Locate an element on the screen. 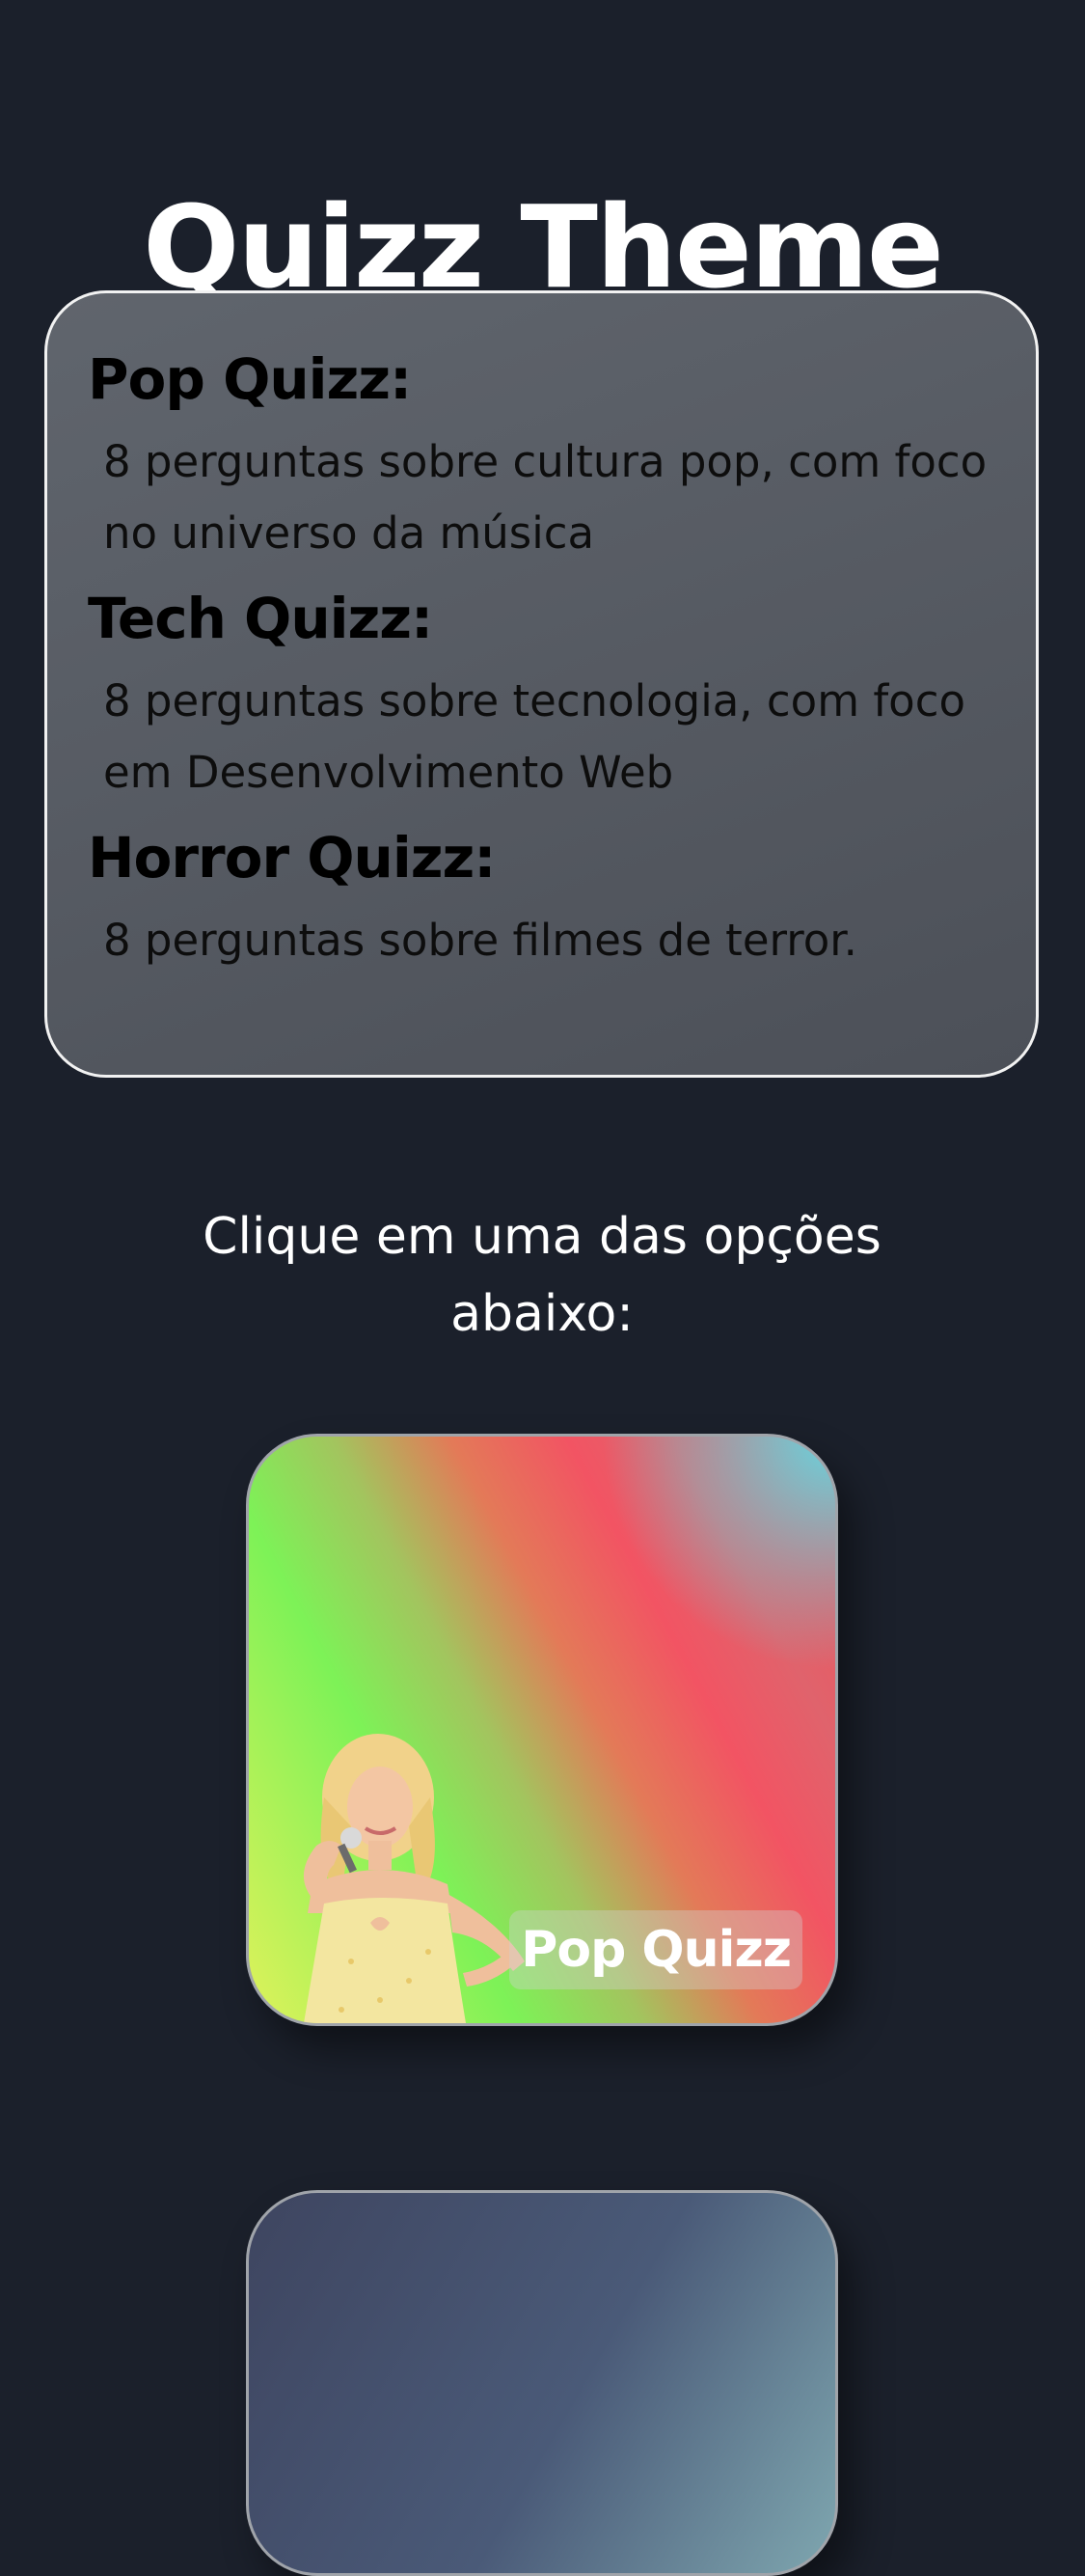  quiz-name-tech: Tech Quizz: is located at coordinates (260, 619).